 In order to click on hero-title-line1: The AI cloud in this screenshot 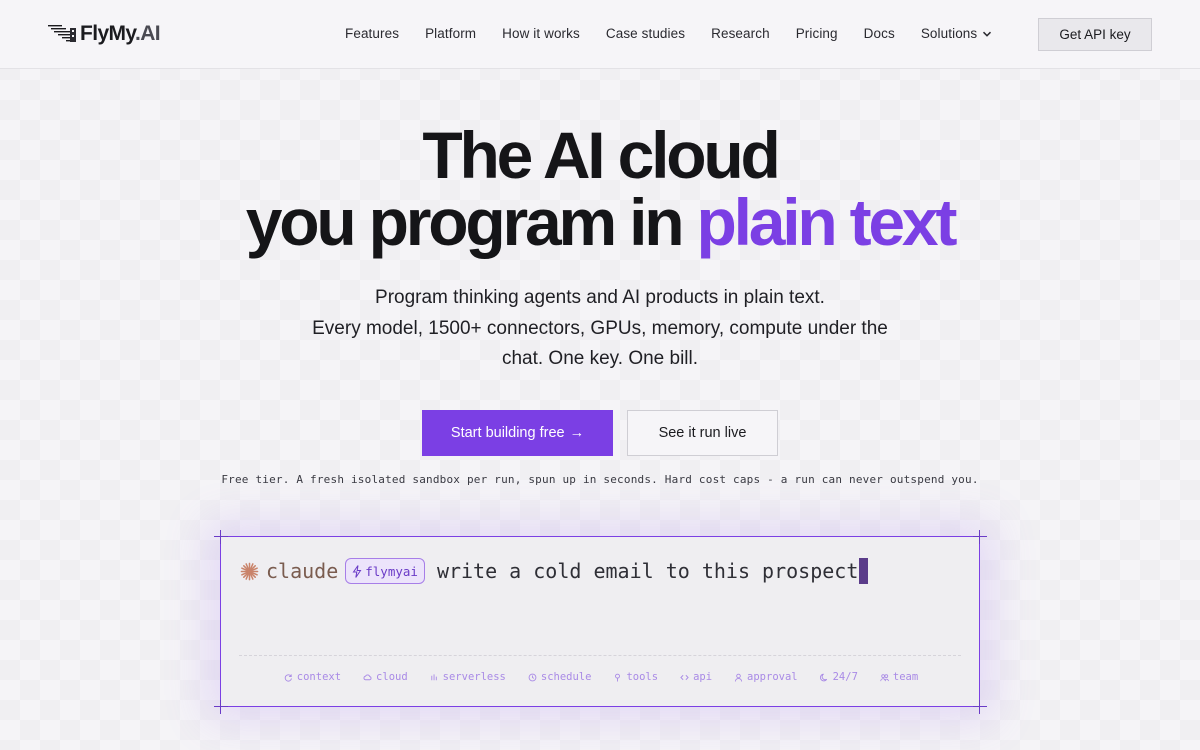, I will do `click(601, 155)`.